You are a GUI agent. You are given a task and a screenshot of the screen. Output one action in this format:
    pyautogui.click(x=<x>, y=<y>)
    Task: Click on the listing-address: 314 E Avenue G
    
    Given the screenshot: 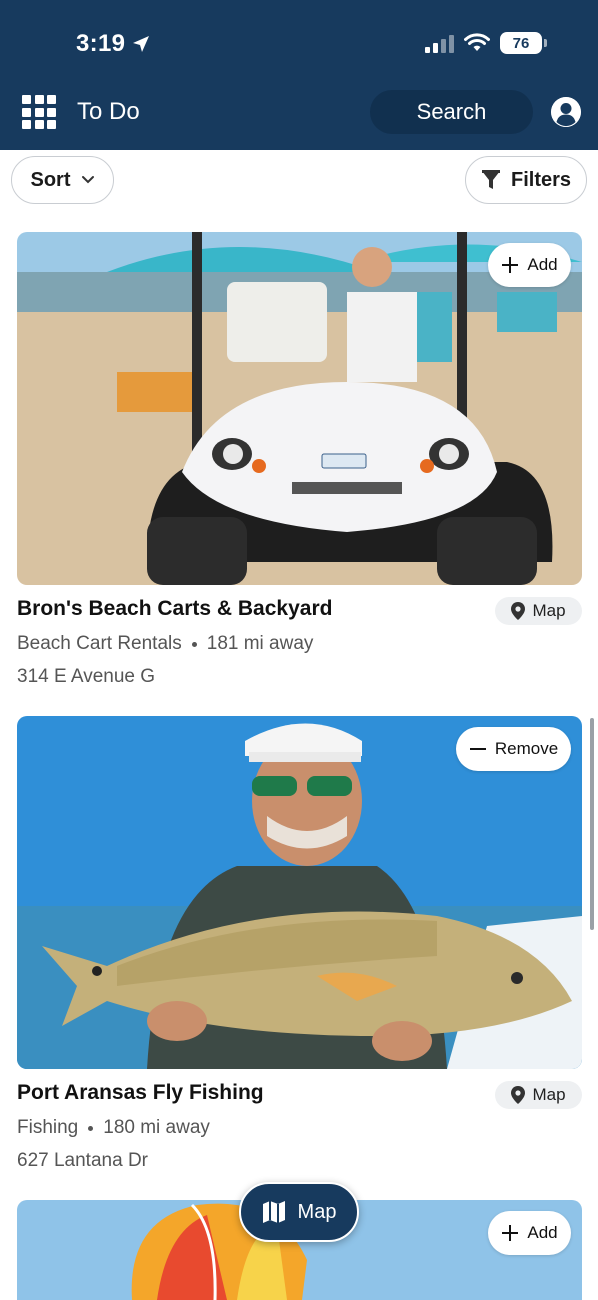 What is the action you would take?
    pyautogui.click(x=86, y=676)
    